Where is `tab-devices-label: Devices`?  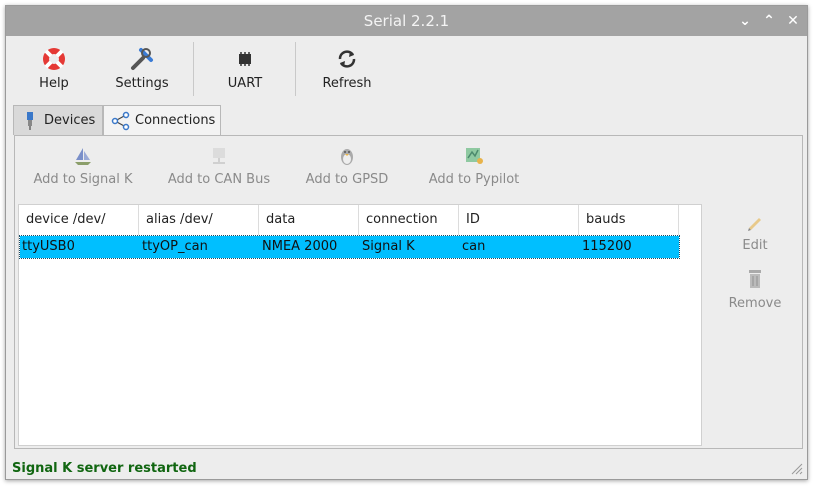
tab-devices-label: Devices is located at coordinates (70, 120).